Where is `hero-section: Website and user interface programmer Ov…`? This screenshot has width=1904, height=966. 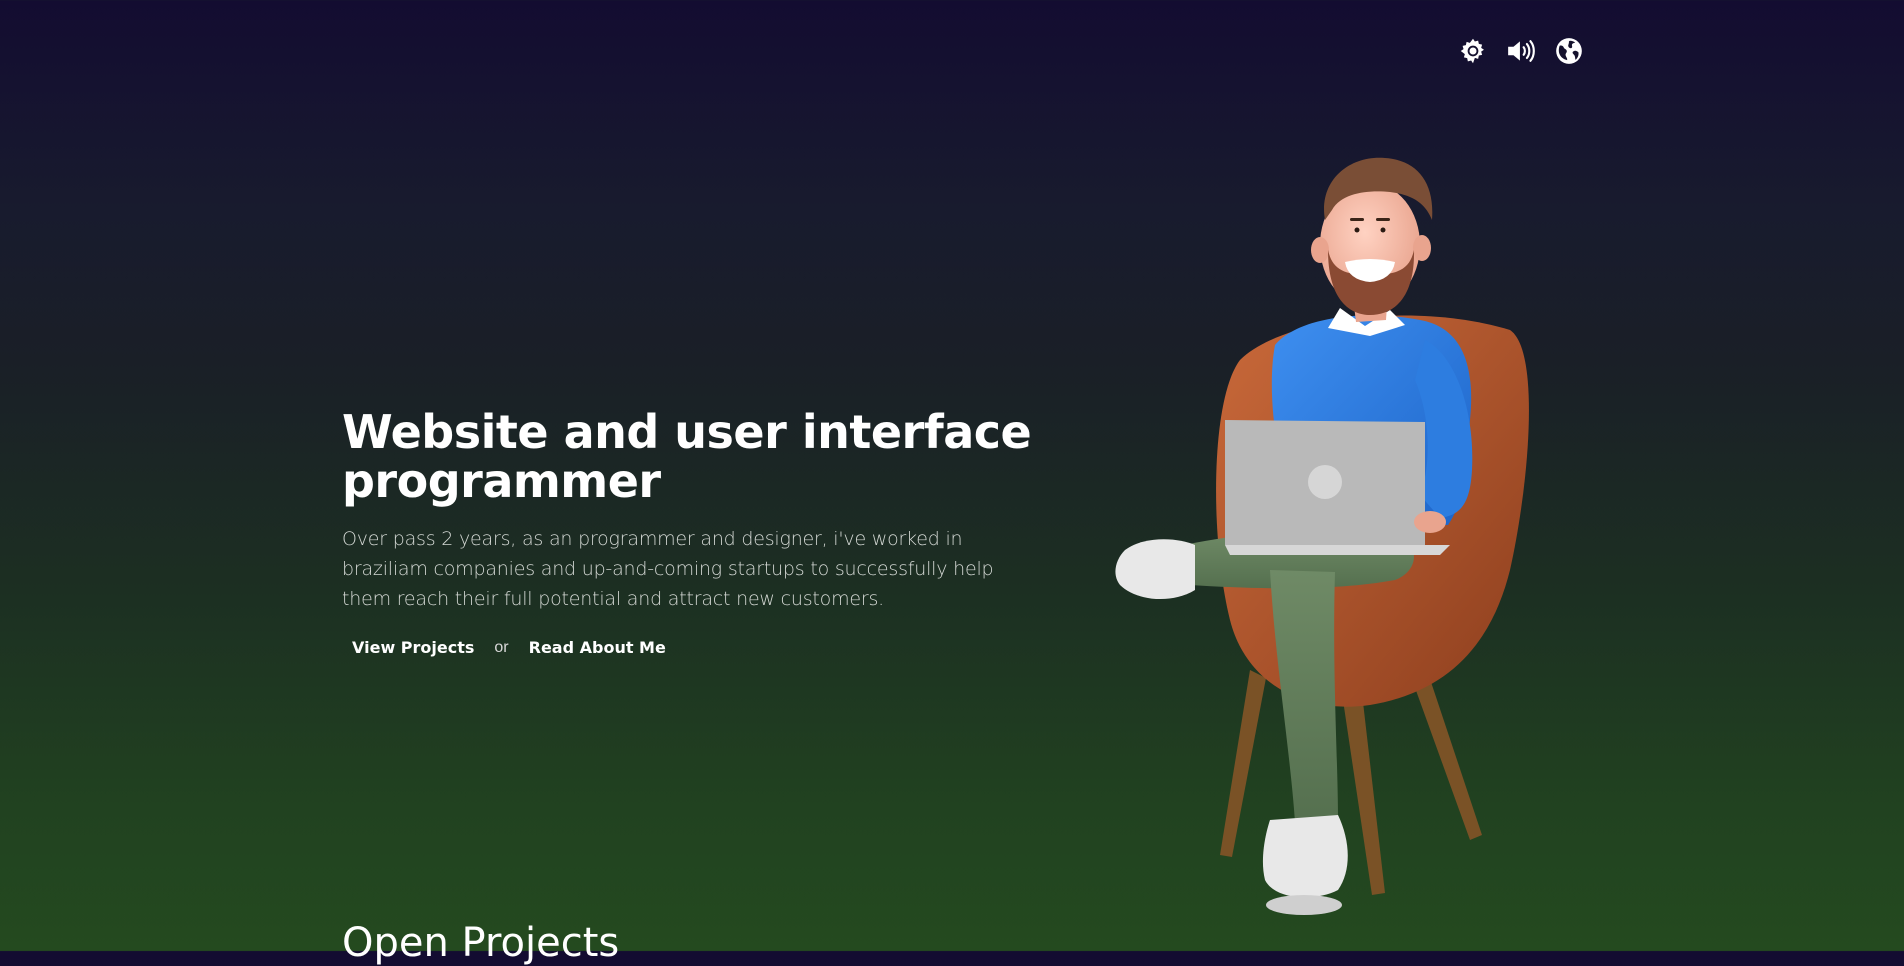 hero-section: Website and user interface programmer Ov… is located at coordinates (692, 531).